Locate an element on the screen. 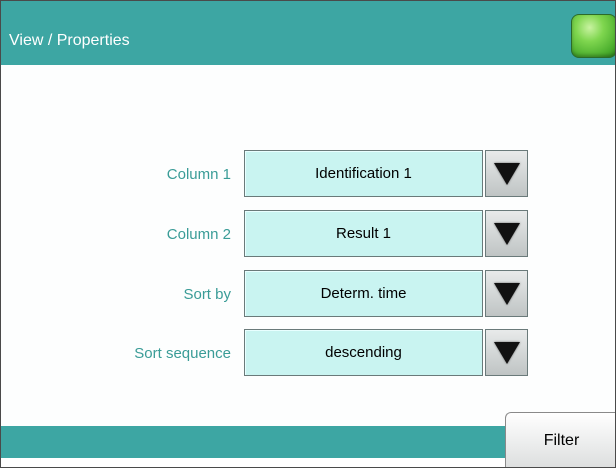  page-title: View / Properties is located at coordinates (69, 40).